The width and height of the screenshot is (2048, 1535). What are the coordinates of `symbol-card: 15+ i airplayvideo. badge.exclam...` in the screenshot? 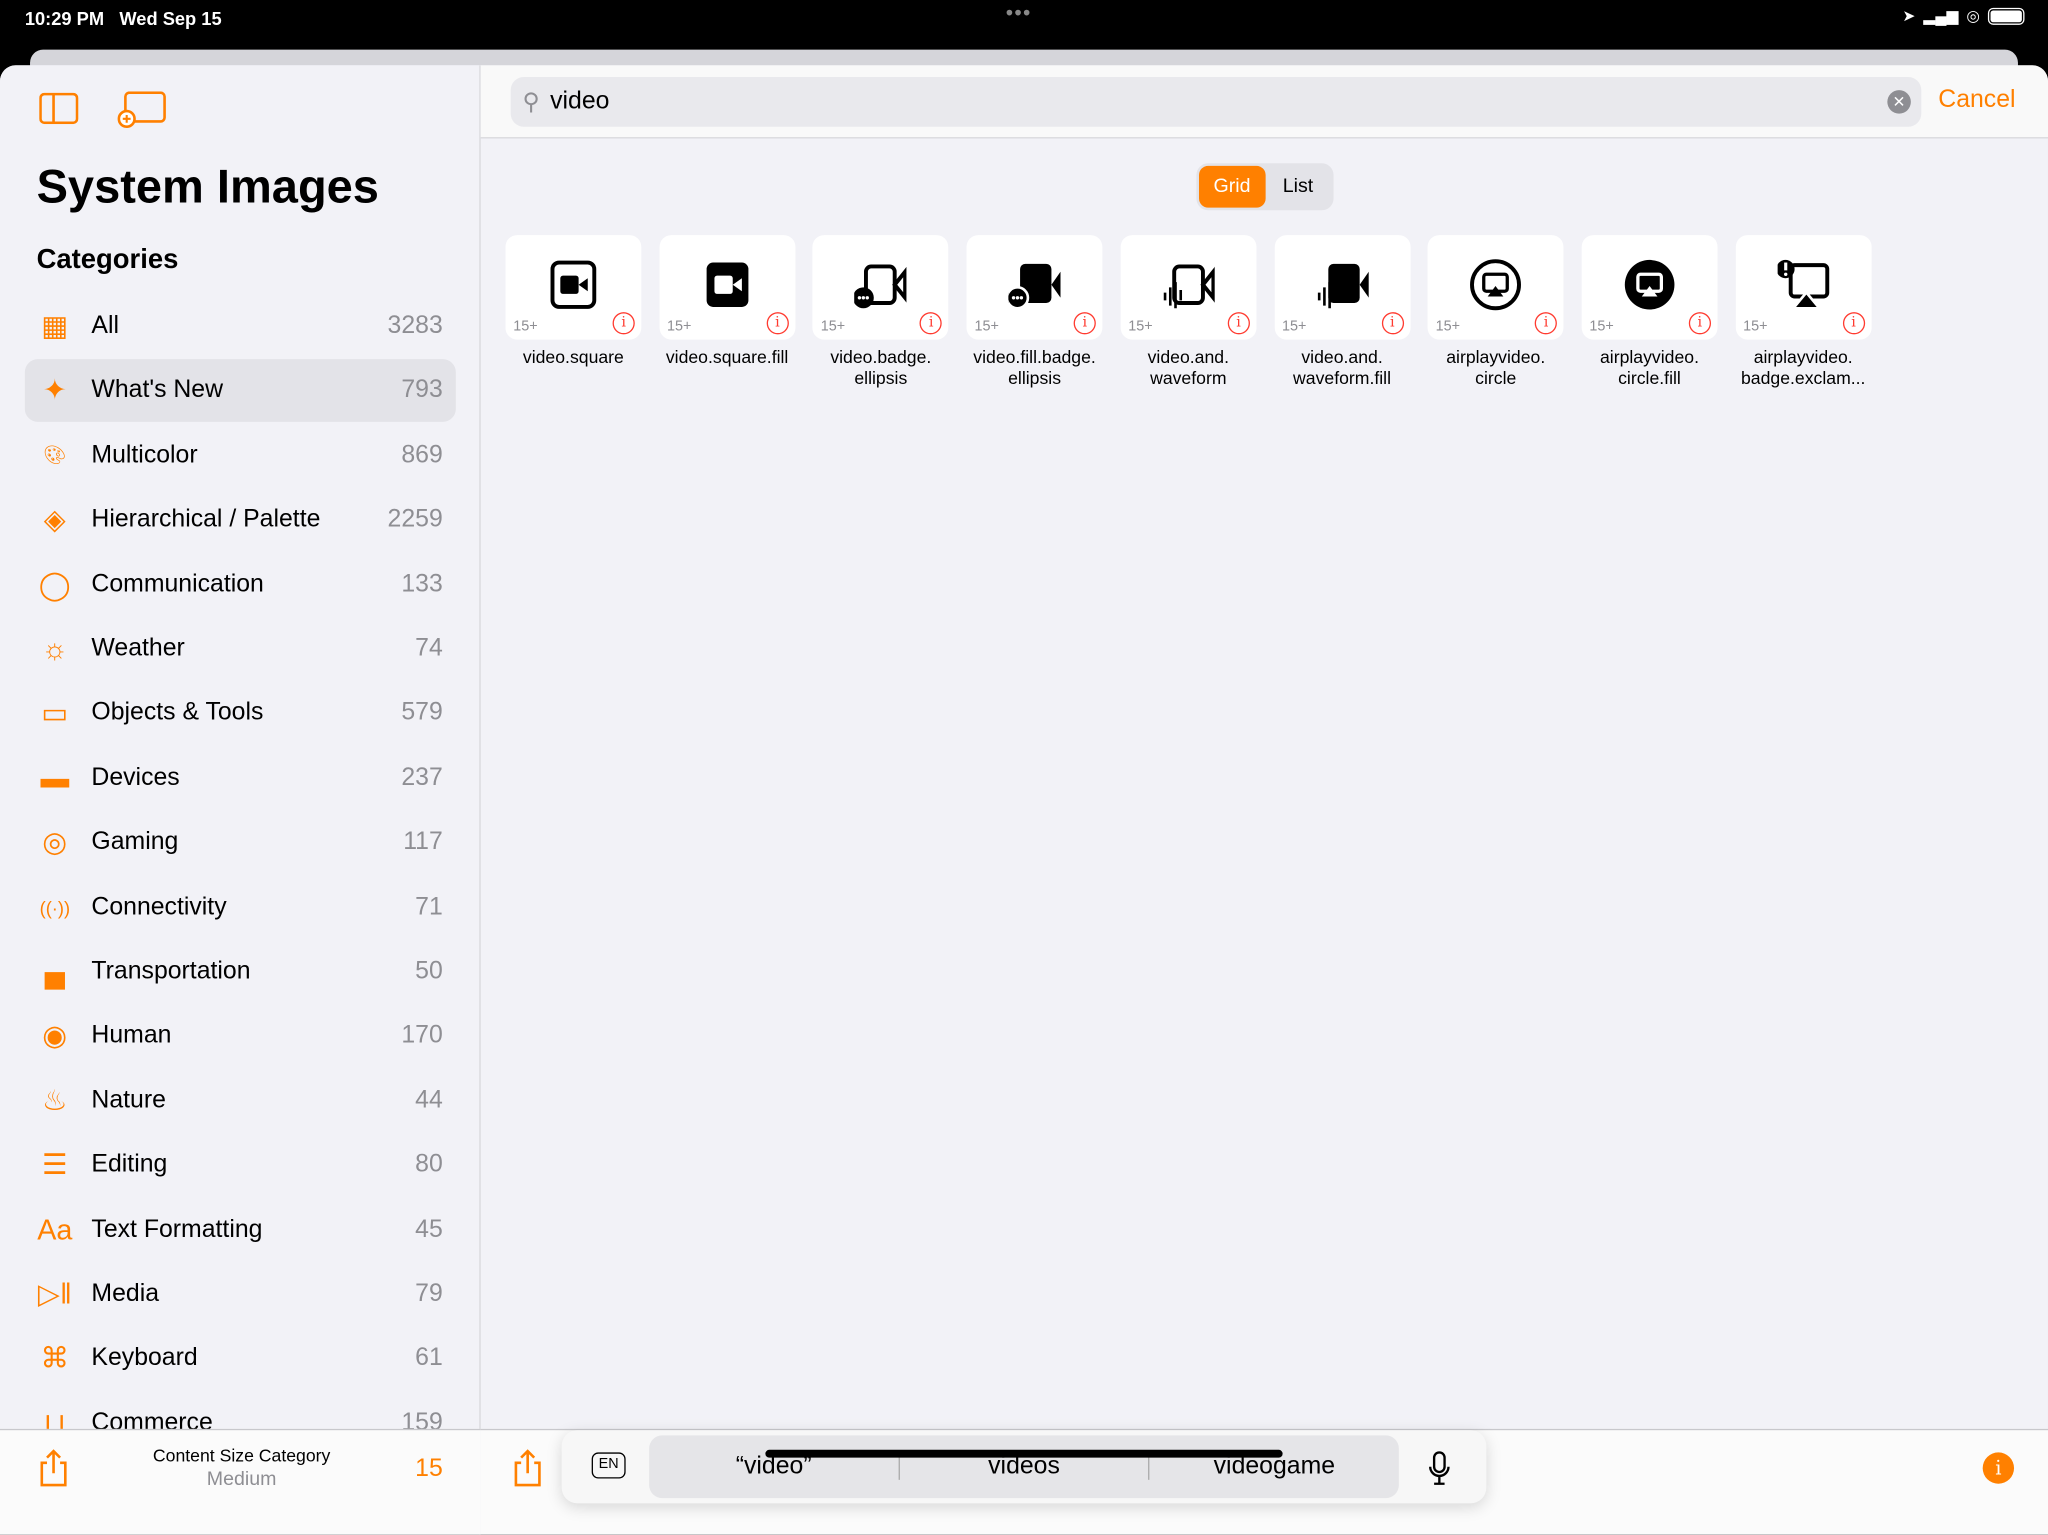 It's located at (1803, 312).